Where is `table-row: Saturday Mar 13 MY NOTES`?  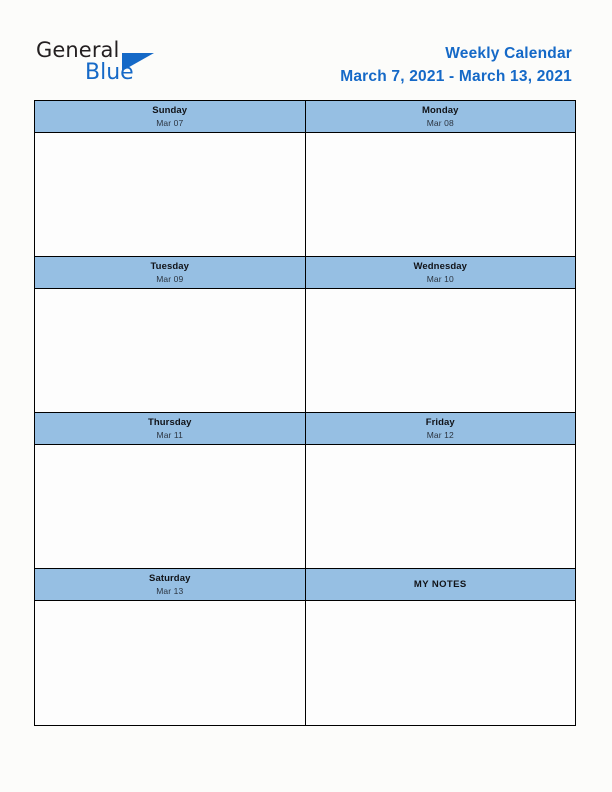 table-row: Saturday Mar 13 MY NOTES is located at coordinates (305, 584).